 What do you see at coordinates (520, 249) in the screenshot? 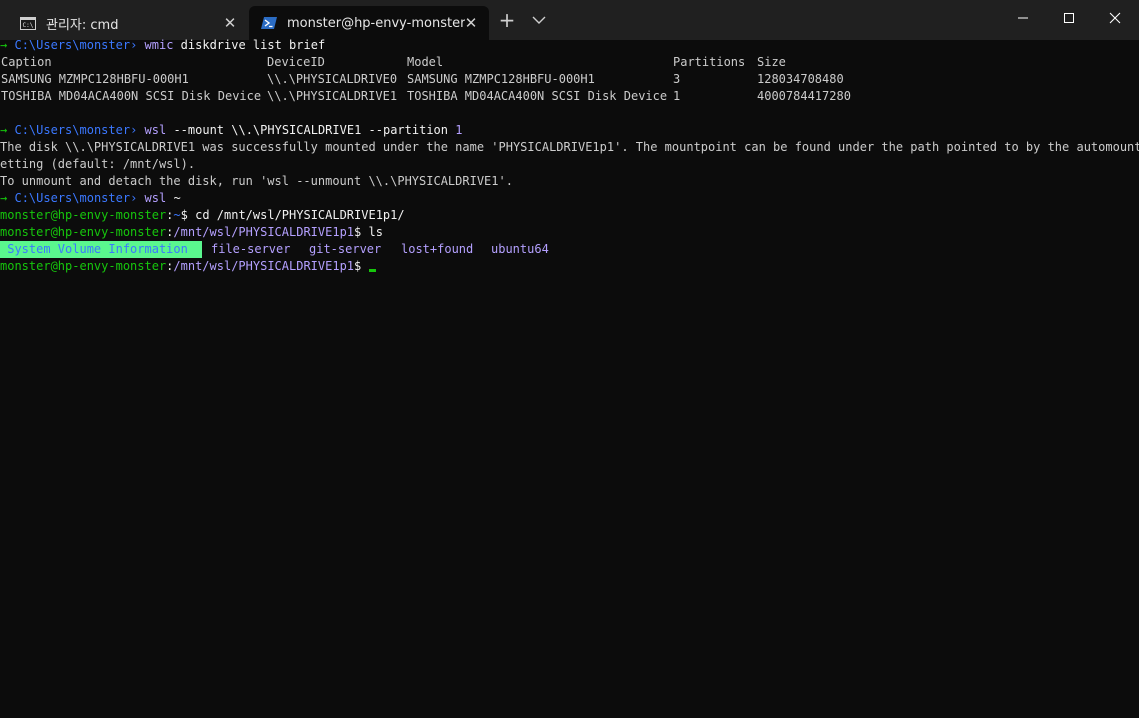
I see `ls-entry: ubuntu64` at bounding box center [520, 249].